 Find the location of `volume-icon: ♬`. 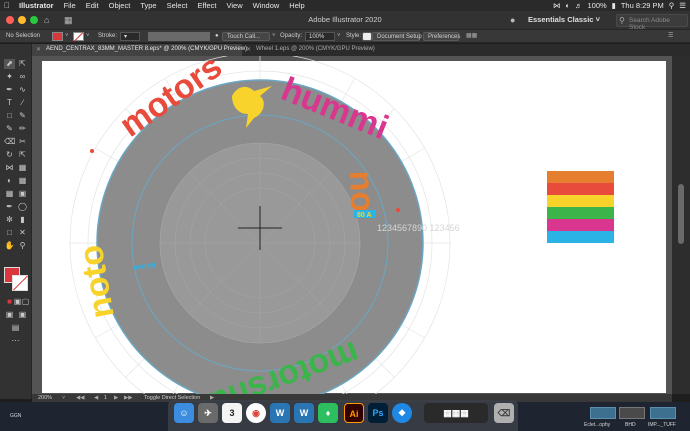

volume-icon: ♬ is located at coordinates (579, 5).